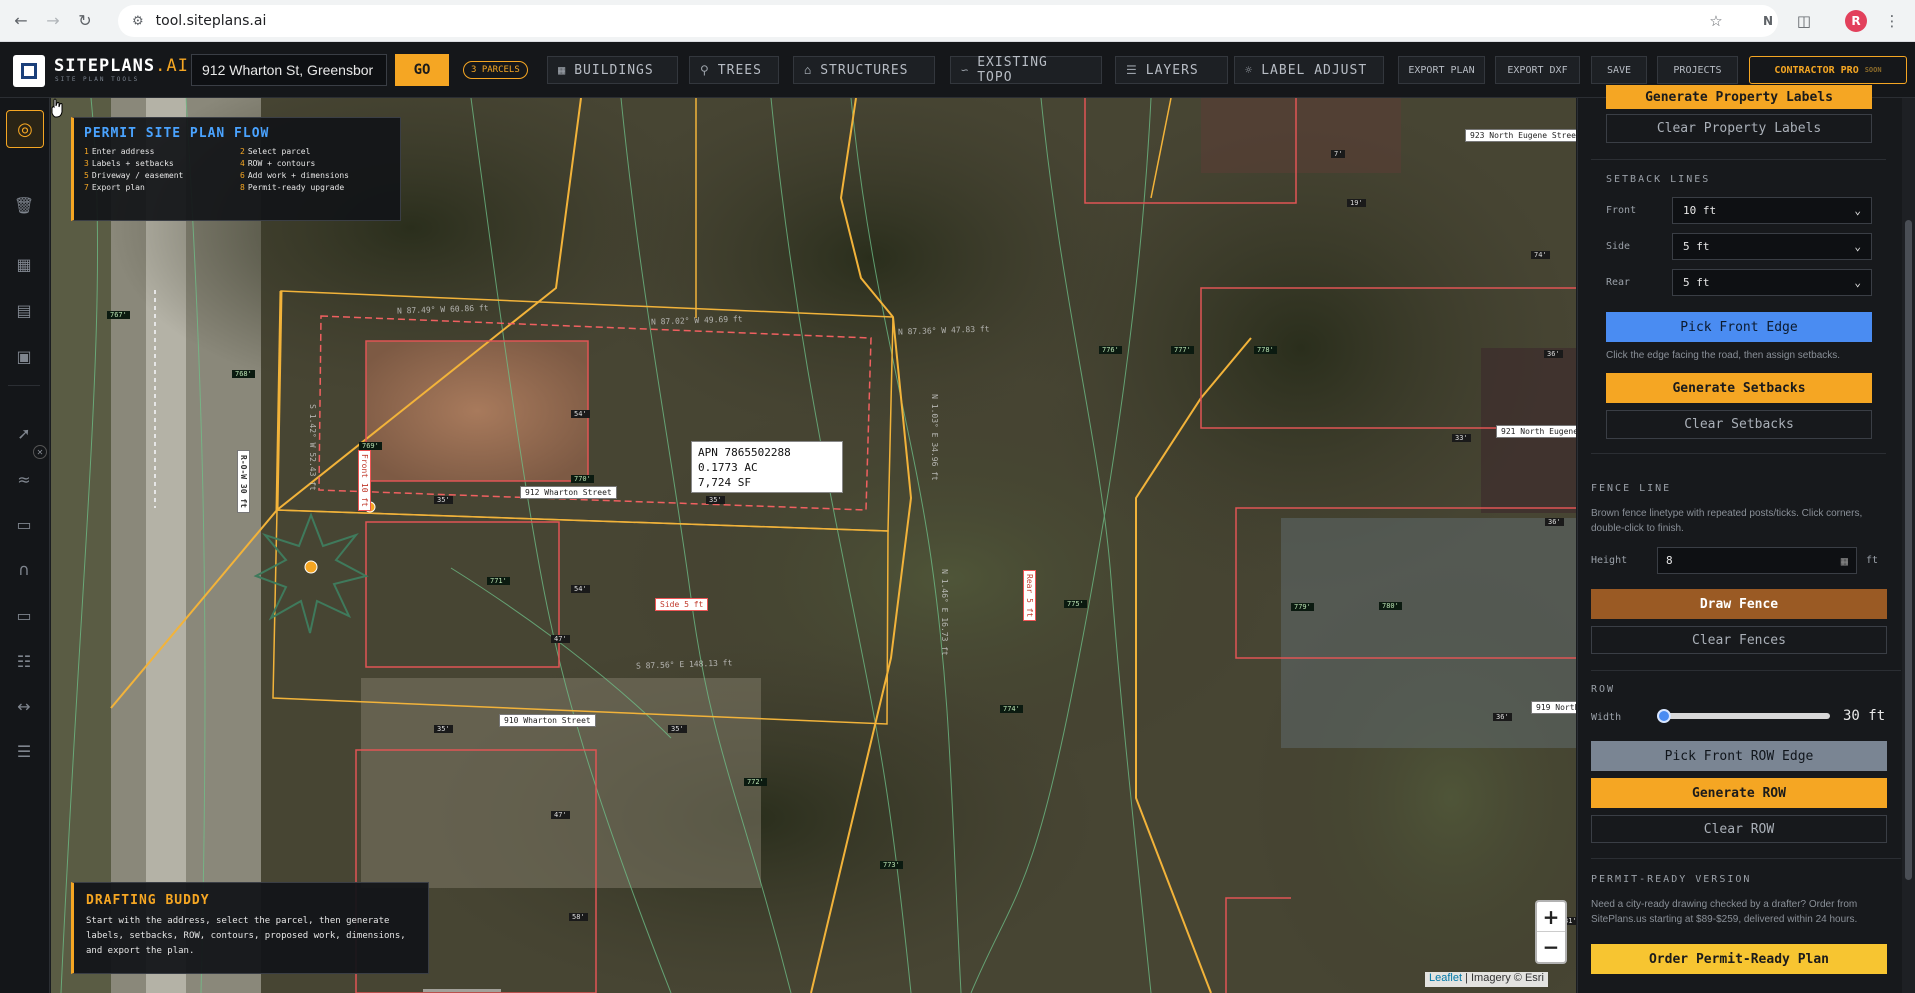 The image size is (1915, 993). What do you see at coordinates (1739, 604) in the screenshot?
I see `draw-fence-button: Draw Fence` at bounding box center [1739, 604].